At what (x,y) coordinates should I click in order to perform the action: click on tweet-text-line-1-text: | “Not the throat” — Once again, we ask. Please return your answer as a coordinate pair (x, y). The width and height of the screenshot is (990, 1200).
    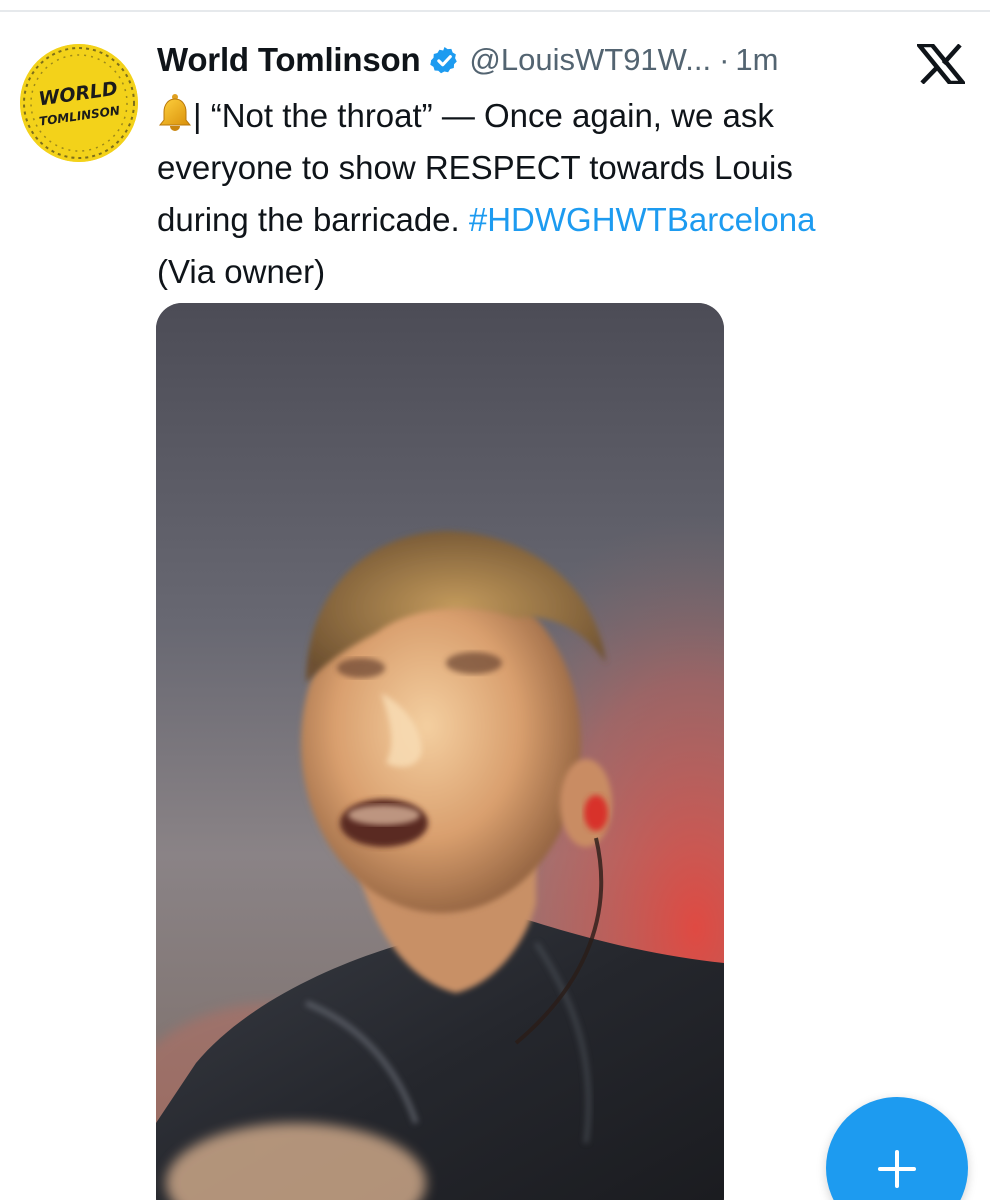
    Looking at the image, I should click on (483, 115).